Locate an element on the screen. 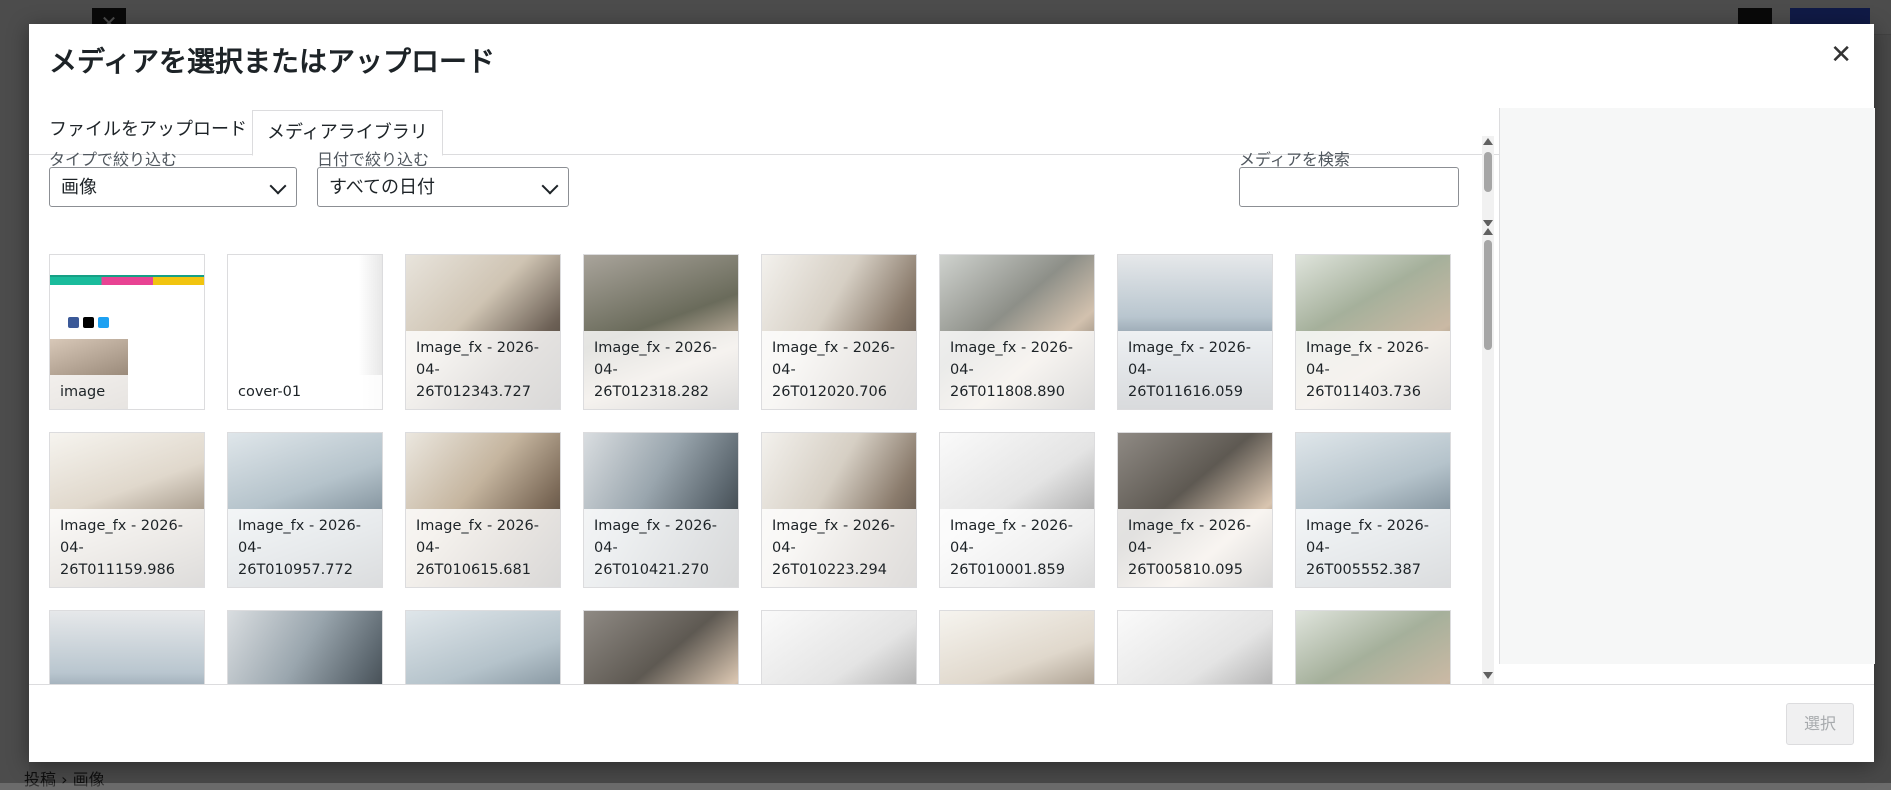 The image size is (1891, 790). media-thumbnail: Image_fx - 2026-04-26T010223.294 is located at coordinates (839, 510).